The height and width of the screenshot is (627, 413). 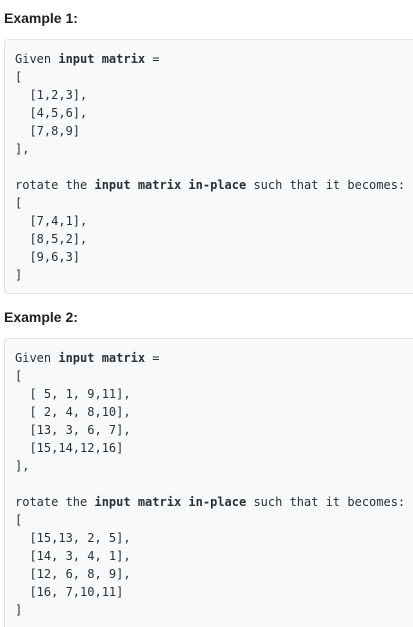 I want to click on code-line: [9,6,3], so click(x=48, y=257).